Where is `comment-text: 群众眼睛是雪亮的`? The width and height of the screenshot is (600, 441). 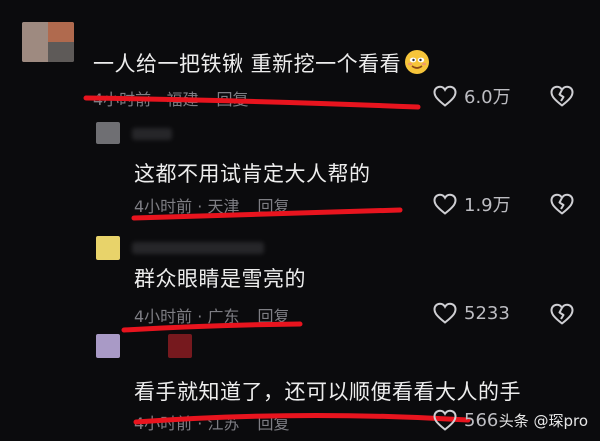
comment-text: 群众眼睛是雪亮的 is located at coordinates (220, 279).